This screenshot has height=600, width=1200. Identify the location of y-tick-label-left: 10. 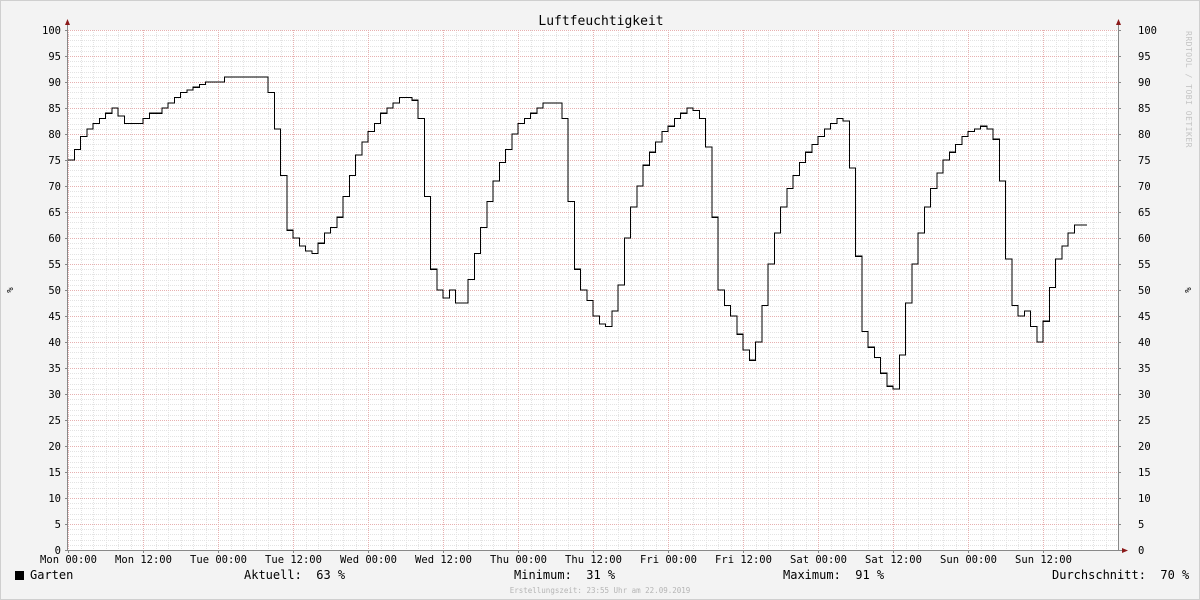
(54, 499).